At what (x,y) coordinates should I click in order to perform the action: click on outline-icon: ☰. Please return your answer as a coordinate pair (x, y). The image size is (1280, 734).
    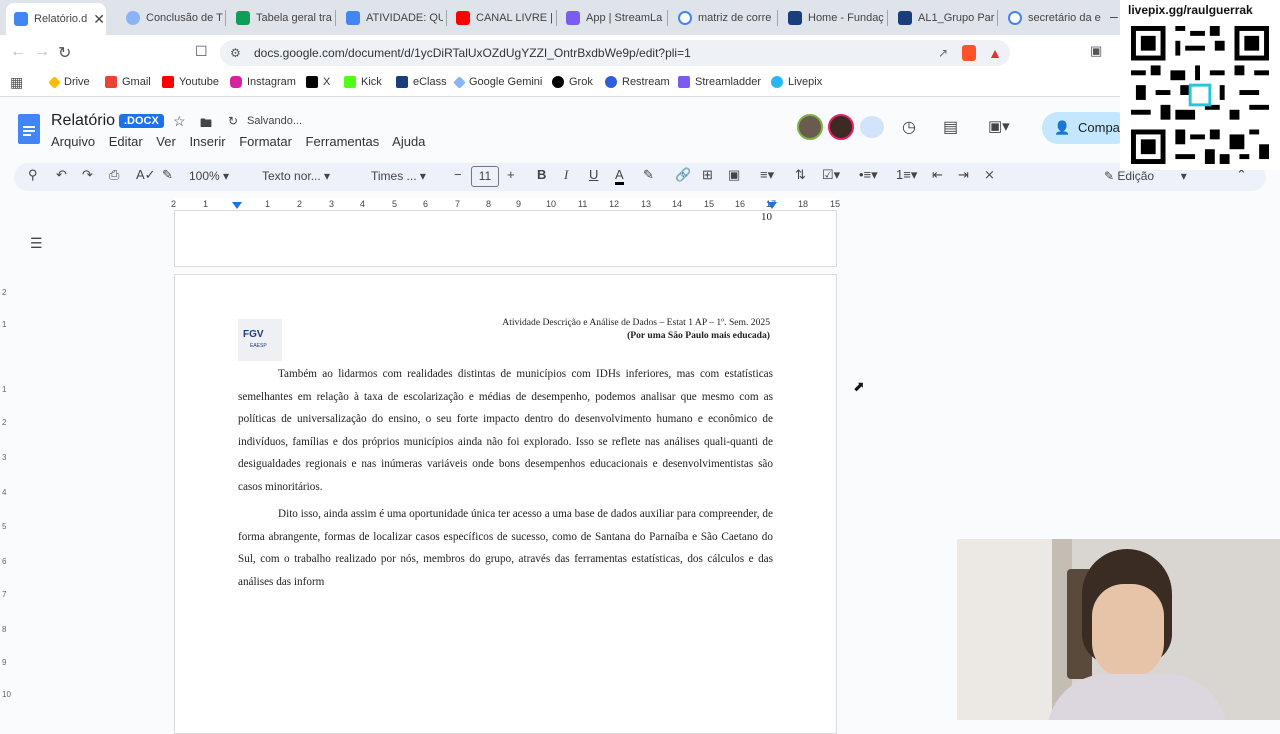
    Looking at the image, I should click on (36, 243).